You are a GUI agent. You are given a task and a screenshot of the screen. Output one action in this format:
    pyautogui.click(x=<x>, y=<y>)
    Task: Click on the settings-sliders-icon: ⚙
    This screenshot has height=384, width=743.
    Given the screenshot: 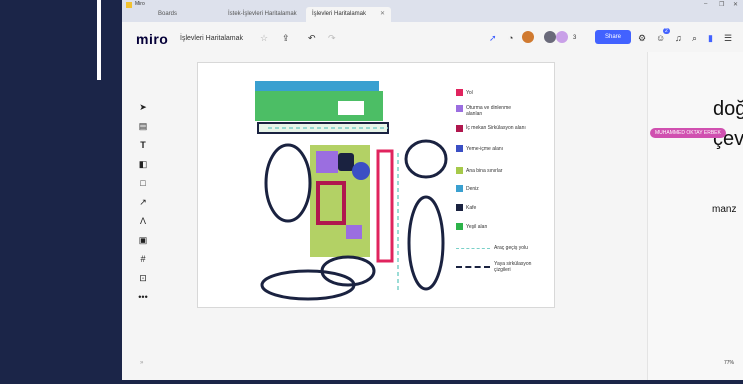 What is the action you would take?
    pyautogui.click(x=642, y=38)
    